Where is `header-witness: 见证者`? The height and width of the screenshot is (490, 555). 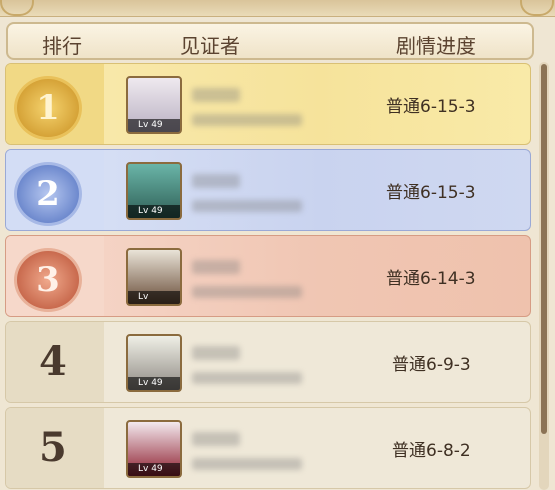 header-witness: 见证者 is located at coordinates (210, 46).